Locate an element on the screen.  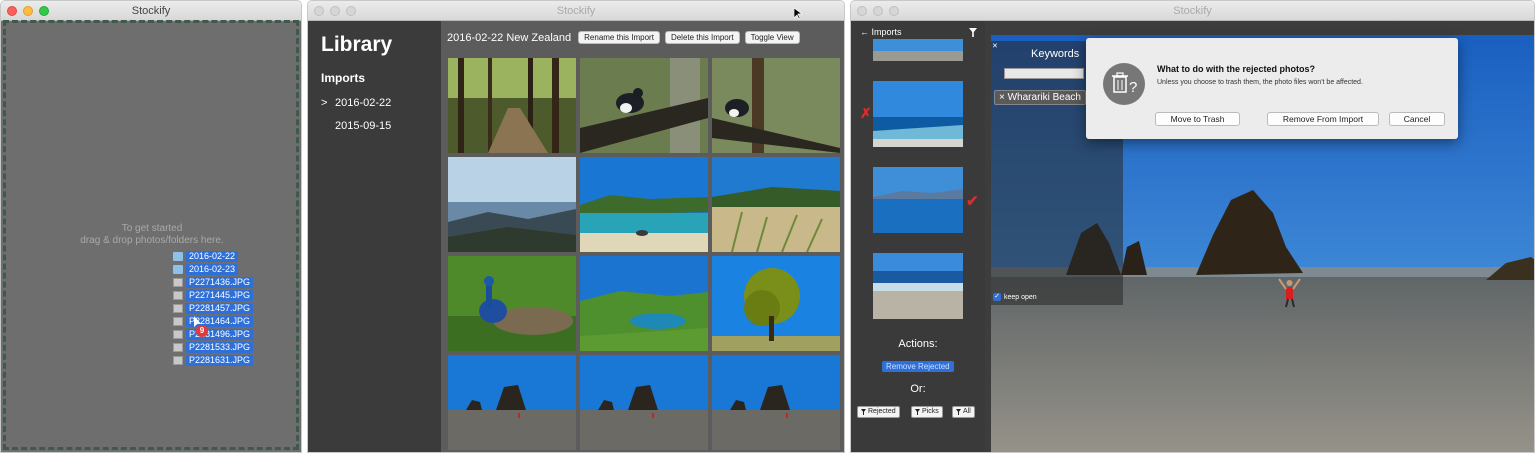
toggle-view-button: Toggle View is located at coordinates (772, 37).